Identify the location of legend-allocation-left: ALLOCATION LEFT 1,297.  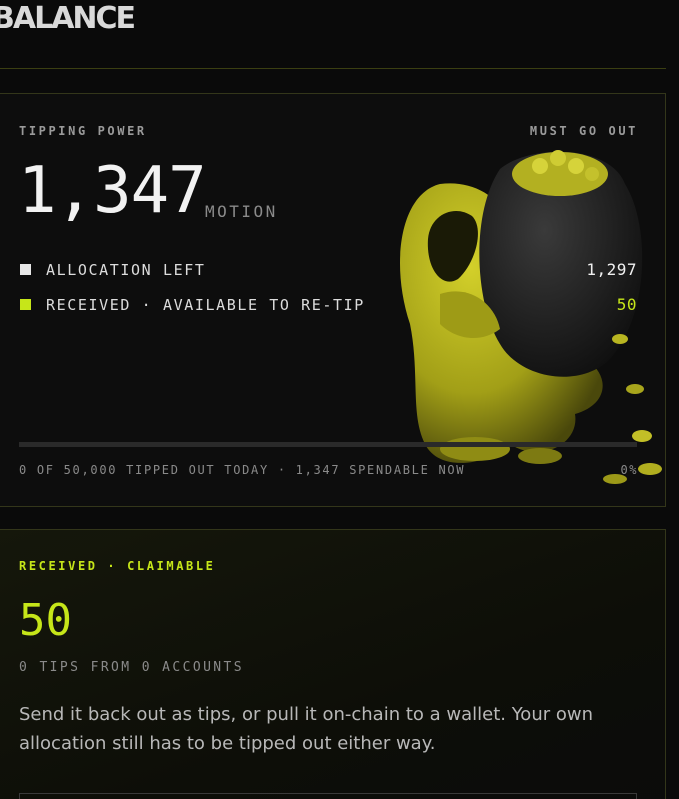
(328, 270).